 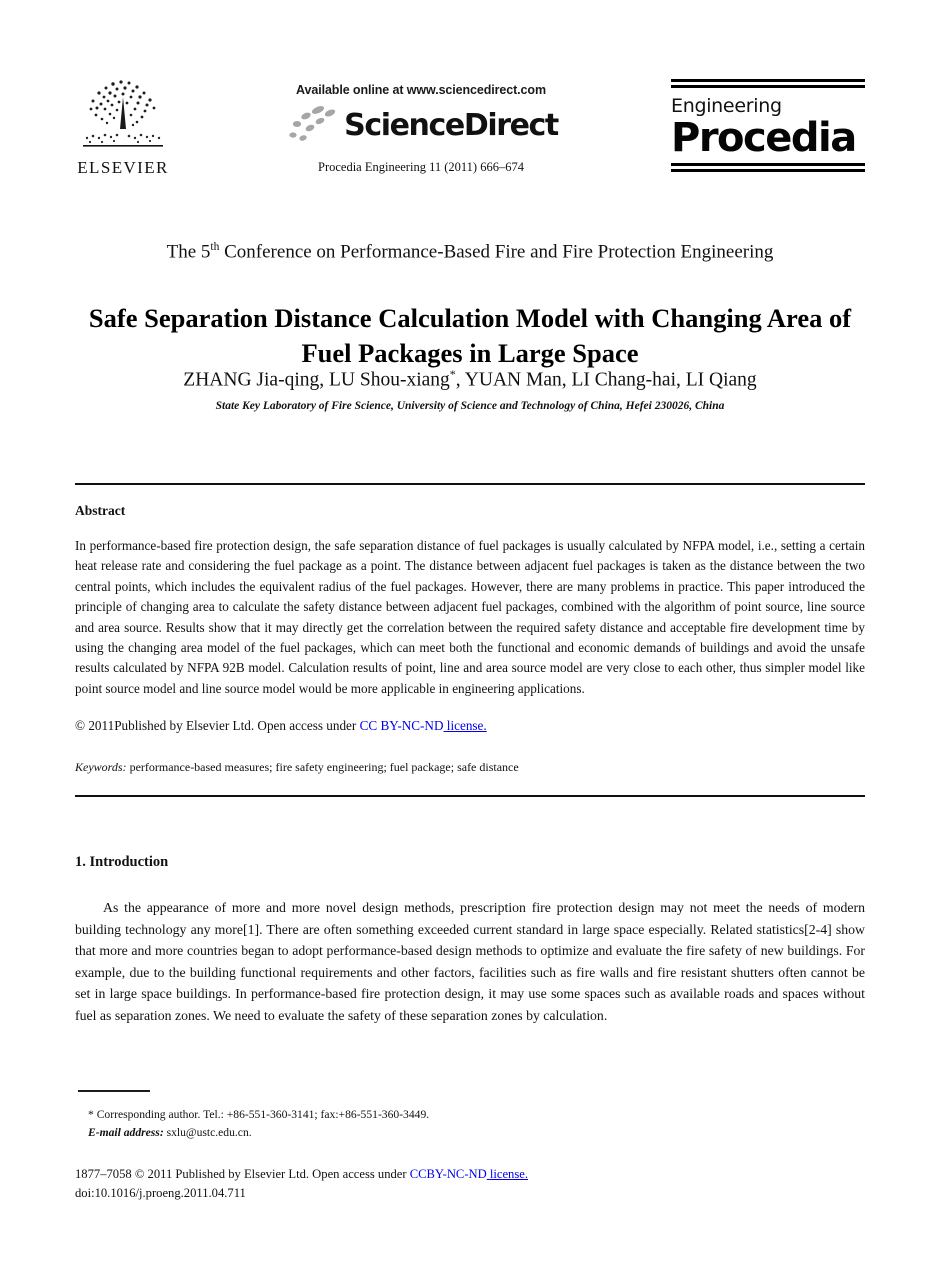 I want to click on email-note: E-mail address: sxlu@ustc.edu.cn., so click(x=478, y=1133).